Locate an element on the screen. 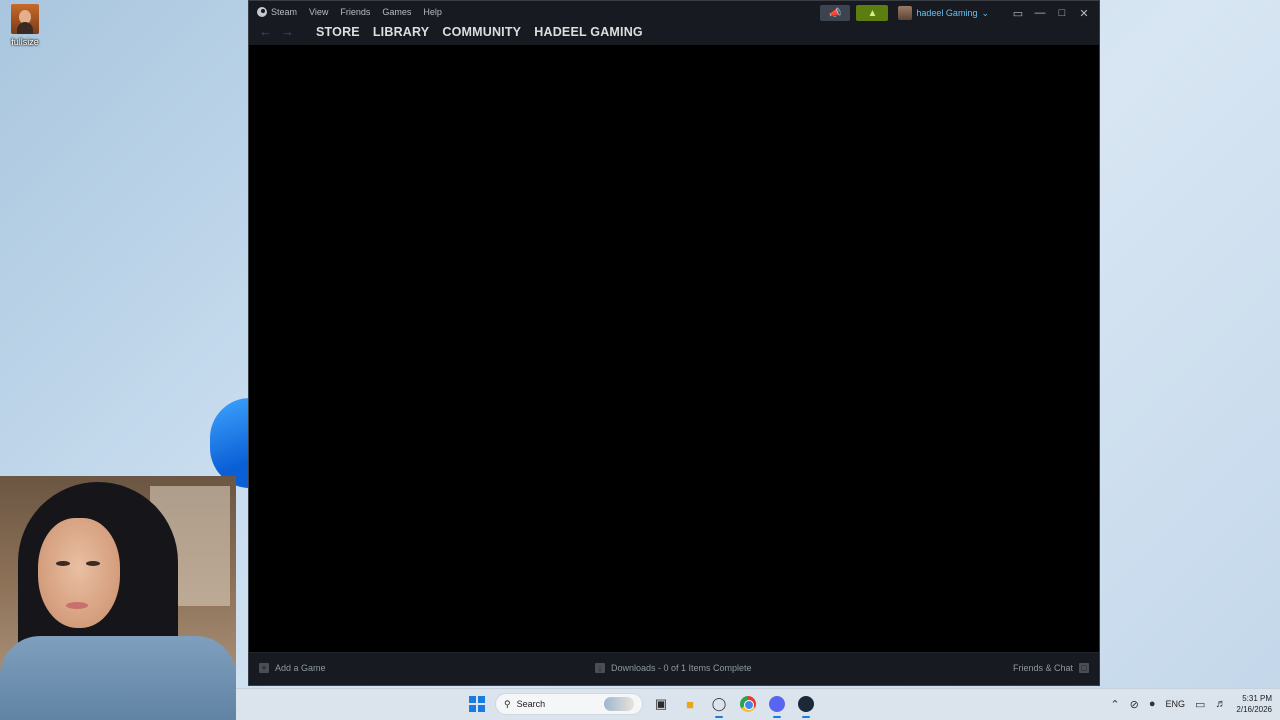 The image size is (1280, 720). desktop-shortcut-label: fullsize is located at coordinates (25, 42).